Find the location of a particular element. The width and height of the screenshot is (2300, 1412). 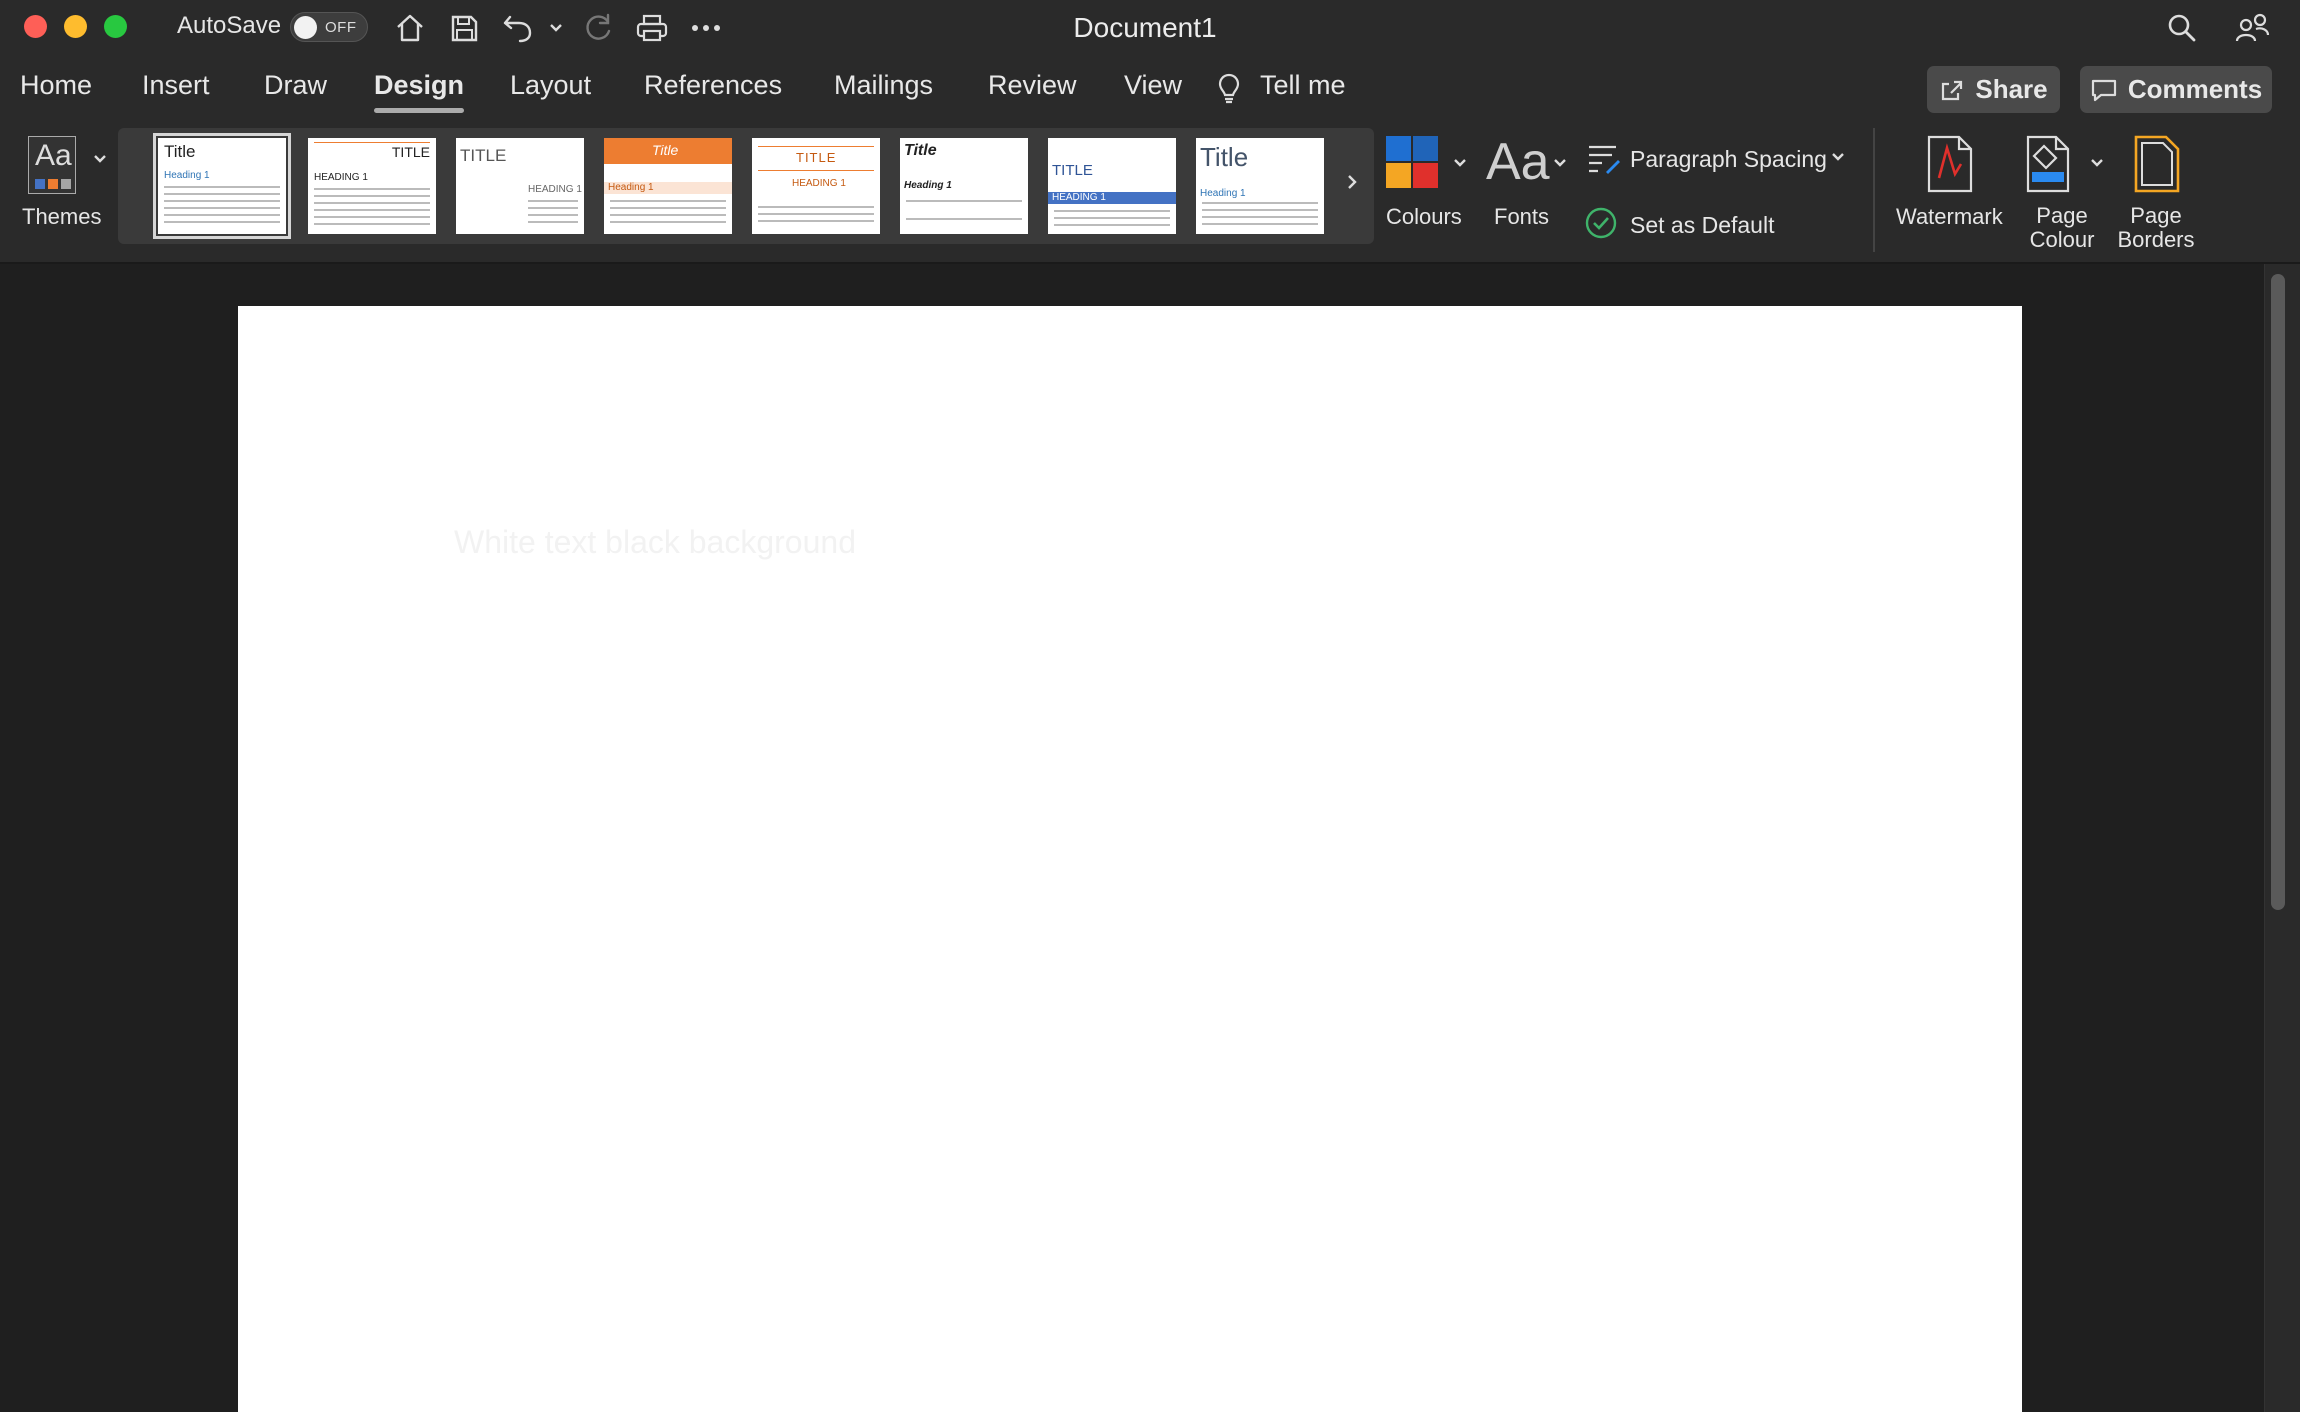

active-tab-indicator is located at coordinates (419, 110).